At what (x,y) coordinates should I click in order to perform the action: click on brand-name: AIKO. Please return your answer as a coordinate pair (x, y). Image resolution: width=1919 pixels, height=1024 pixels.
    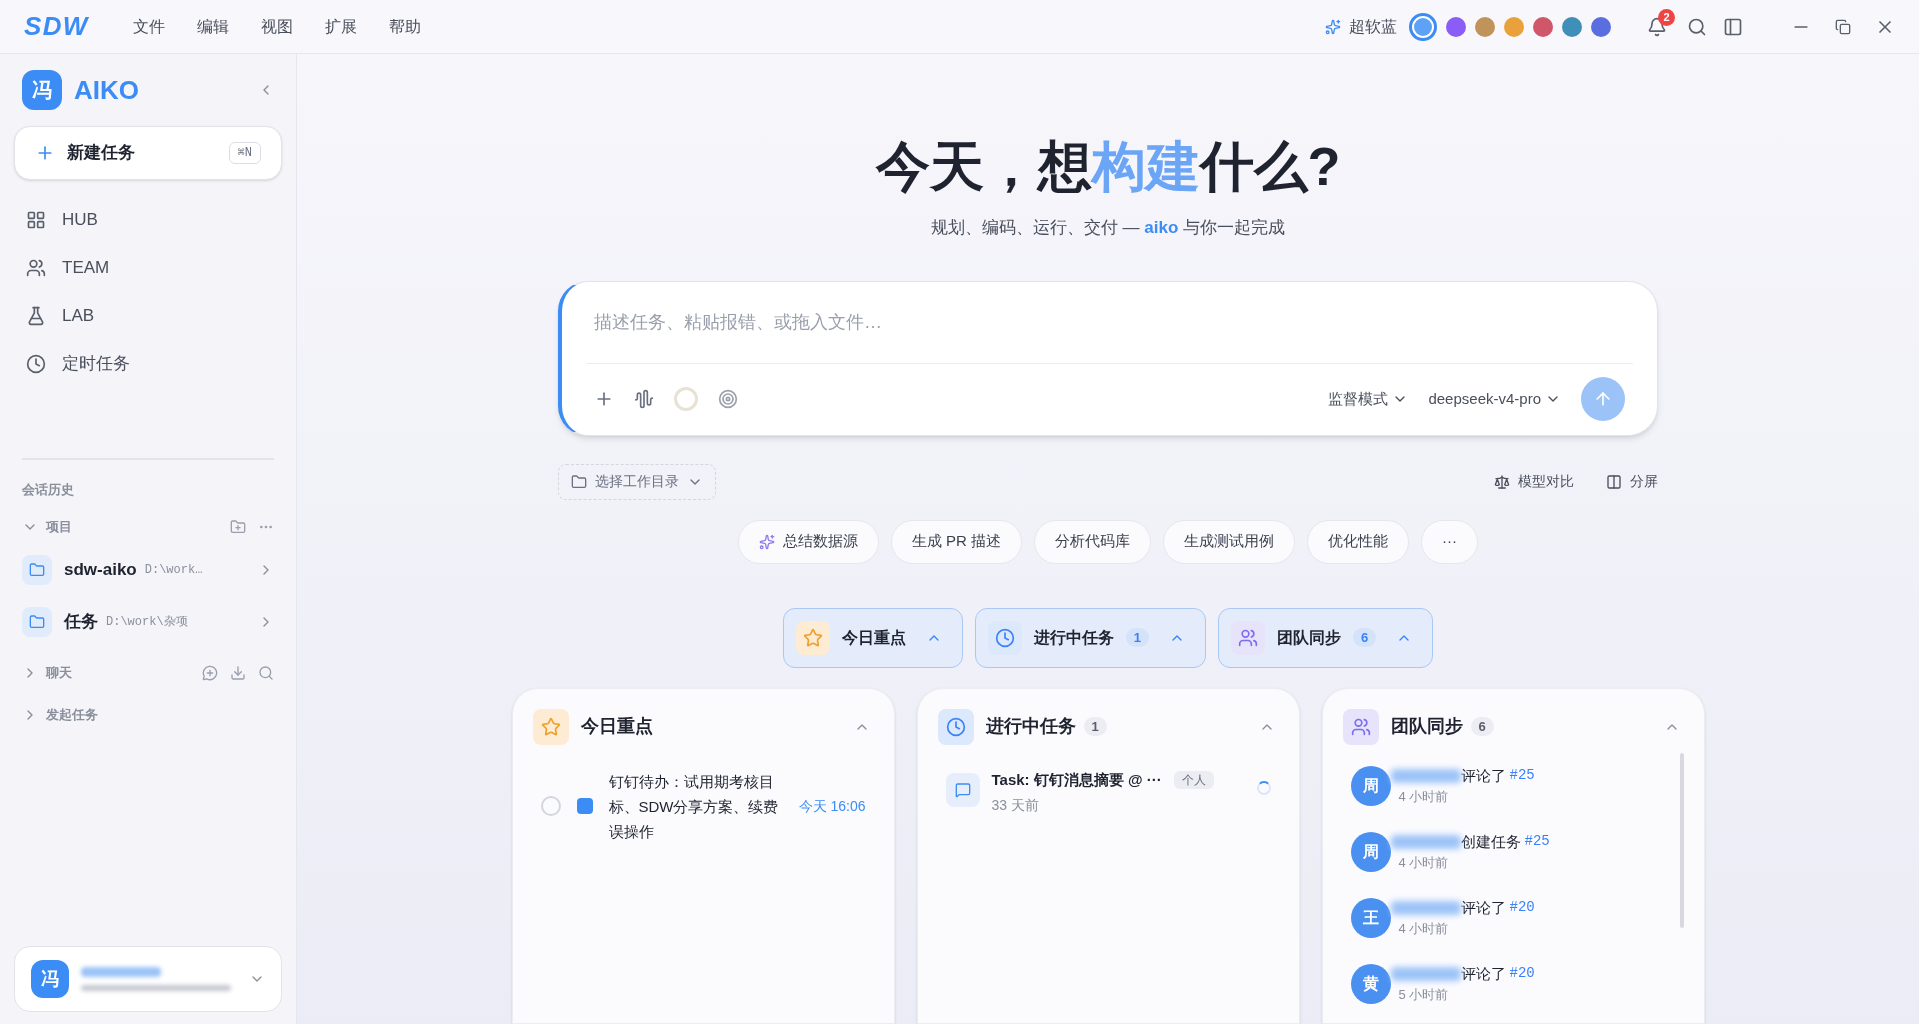
    Looking at the image, I should click on (106, 90).